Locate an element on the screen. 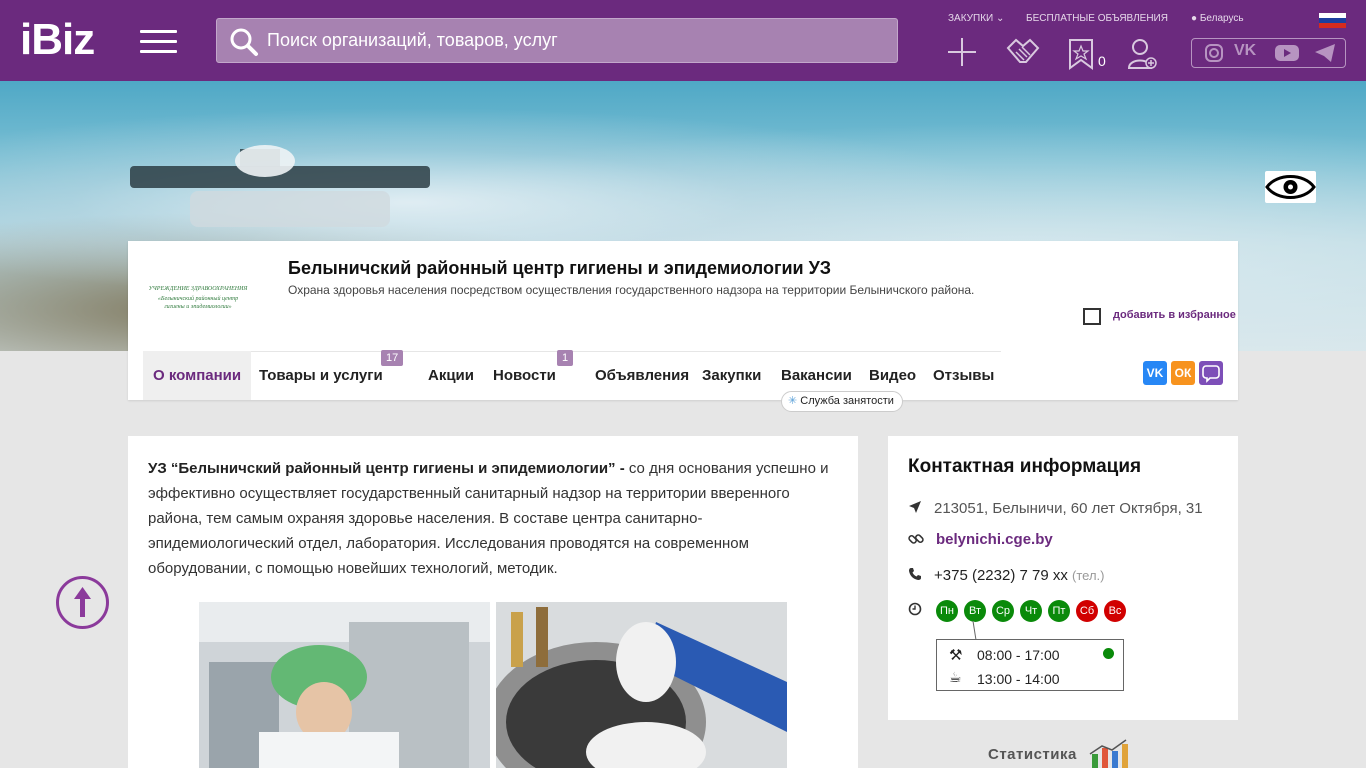 This screenshot has width=1366, height=768. hours-pointer is located at coordinates (989, 631).